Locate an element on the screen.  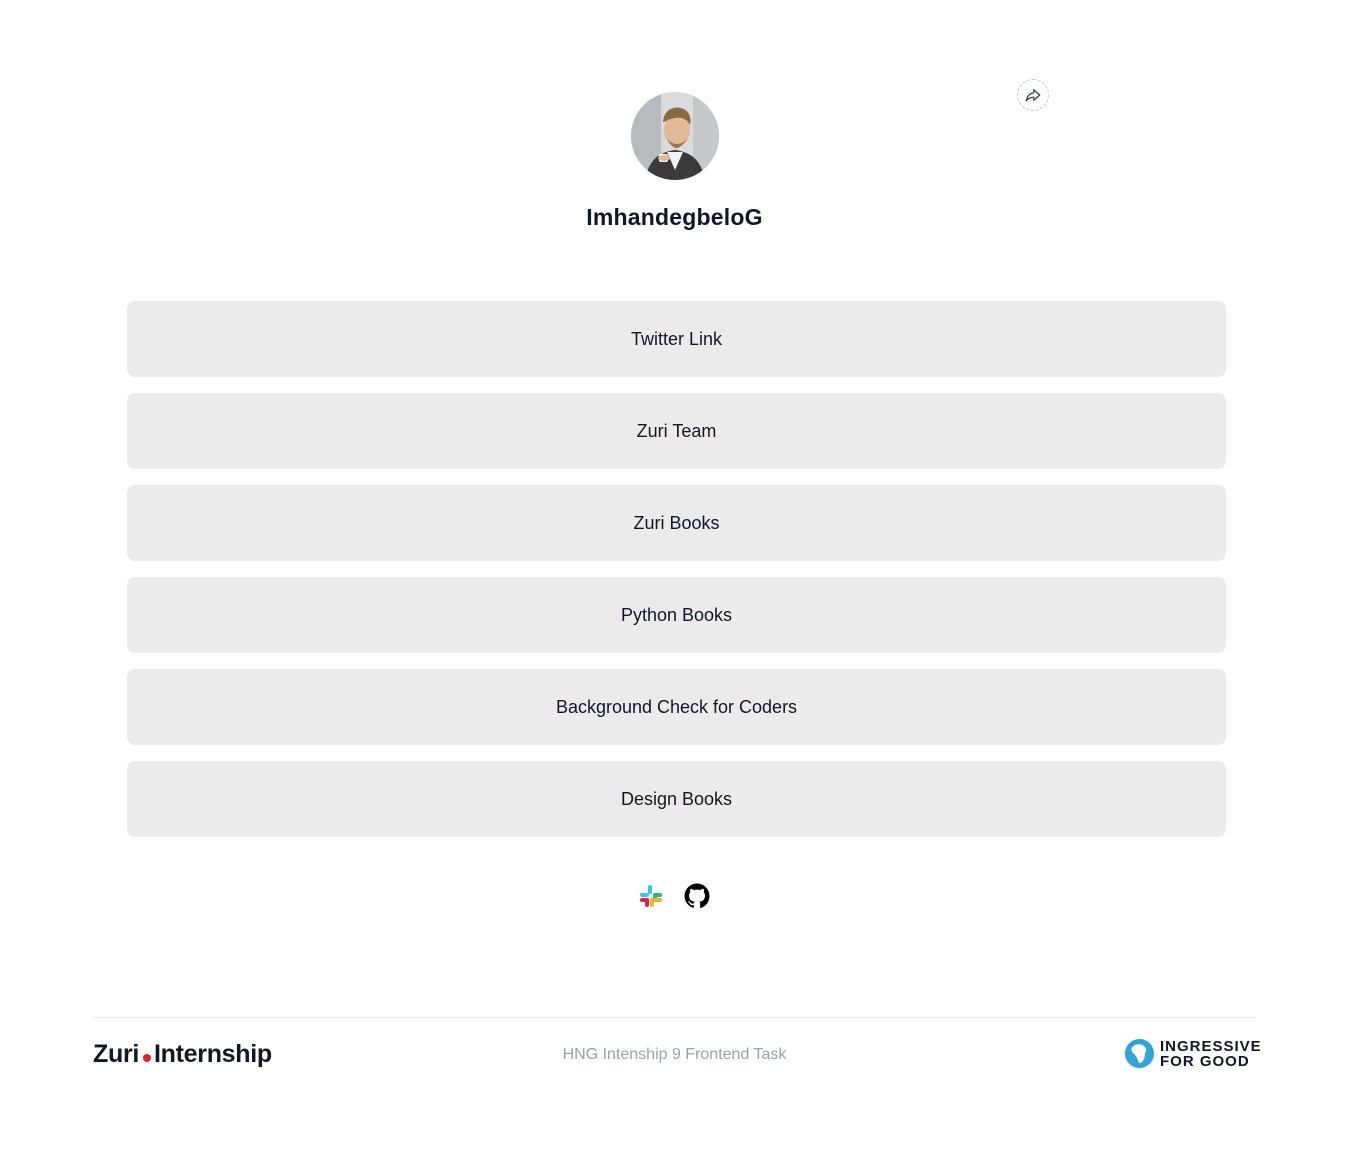
link-button-zuri-books: Zuri Books is located at coordinates (676, 523).